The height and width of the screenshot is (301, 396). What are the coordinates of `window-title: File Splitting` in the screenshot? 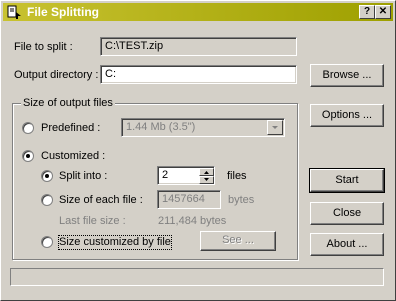 It's located at (63, 12).